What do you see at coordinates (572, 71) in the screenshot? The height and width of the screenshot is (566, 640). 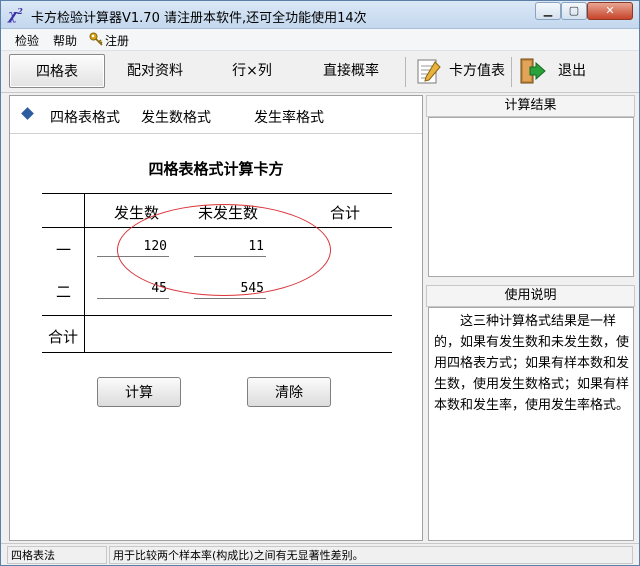 I see `tool-exit: 退出` at bounding box center [572, 71].